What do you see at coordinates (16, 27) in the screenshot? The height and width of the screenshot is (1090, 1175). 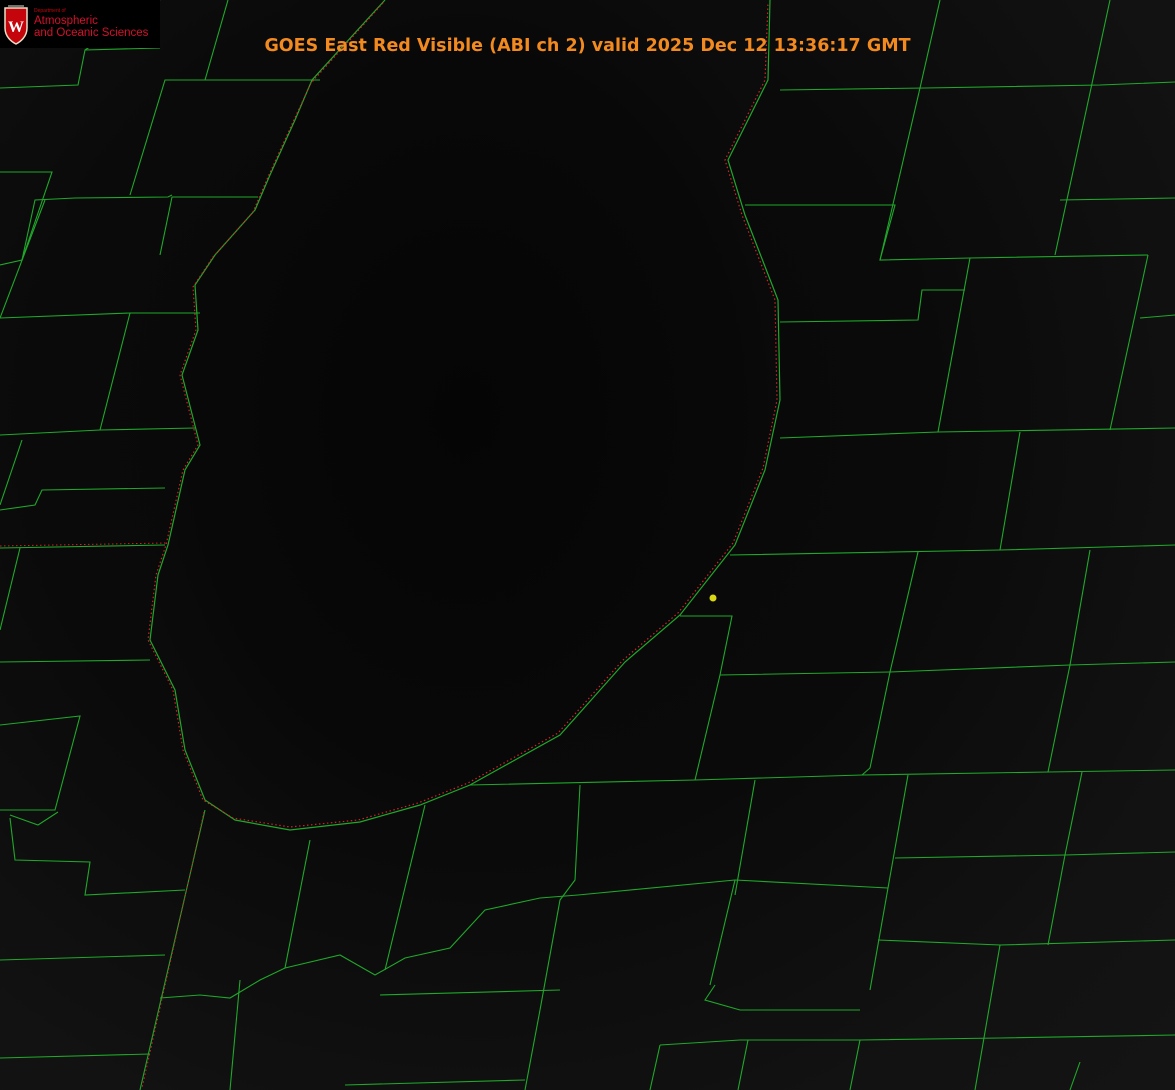 I see `shield-letter: W` at bounding box center [16, 27].